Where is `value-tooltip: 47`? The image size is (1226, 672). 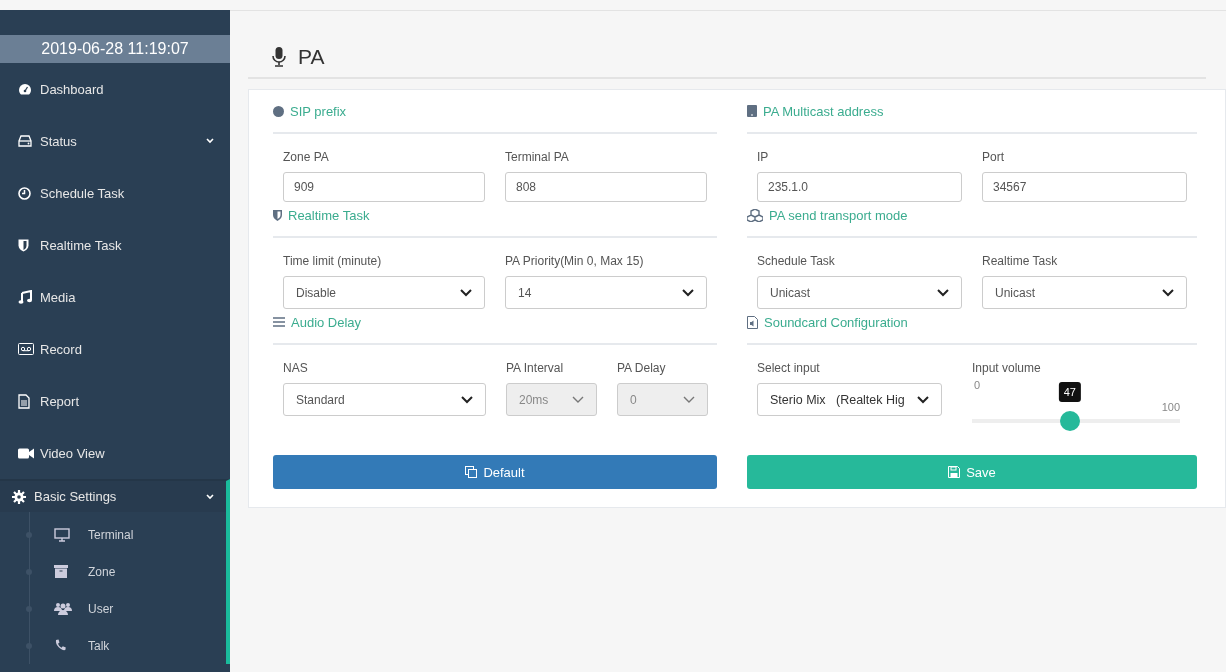
value-tooltip: 47 is located at coordinates (1069, 392).